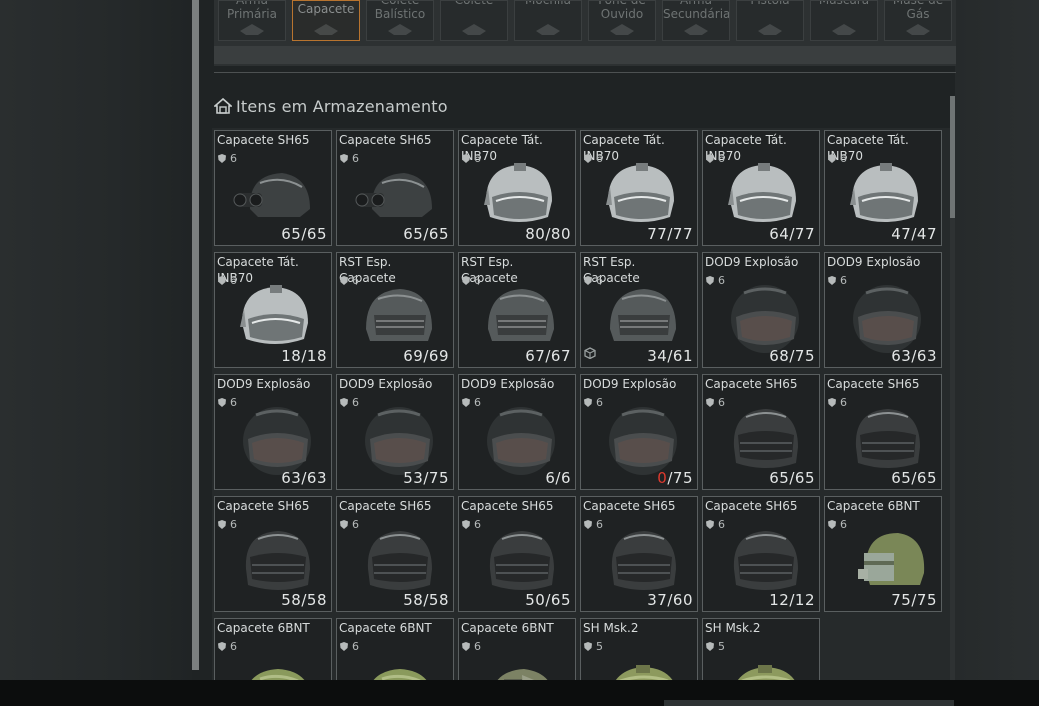  What do you see at coordinates (639, 554) in the screenshot?
I see `item-card: Capacete SH65 6 37/60` at bounding box center [639, 554].